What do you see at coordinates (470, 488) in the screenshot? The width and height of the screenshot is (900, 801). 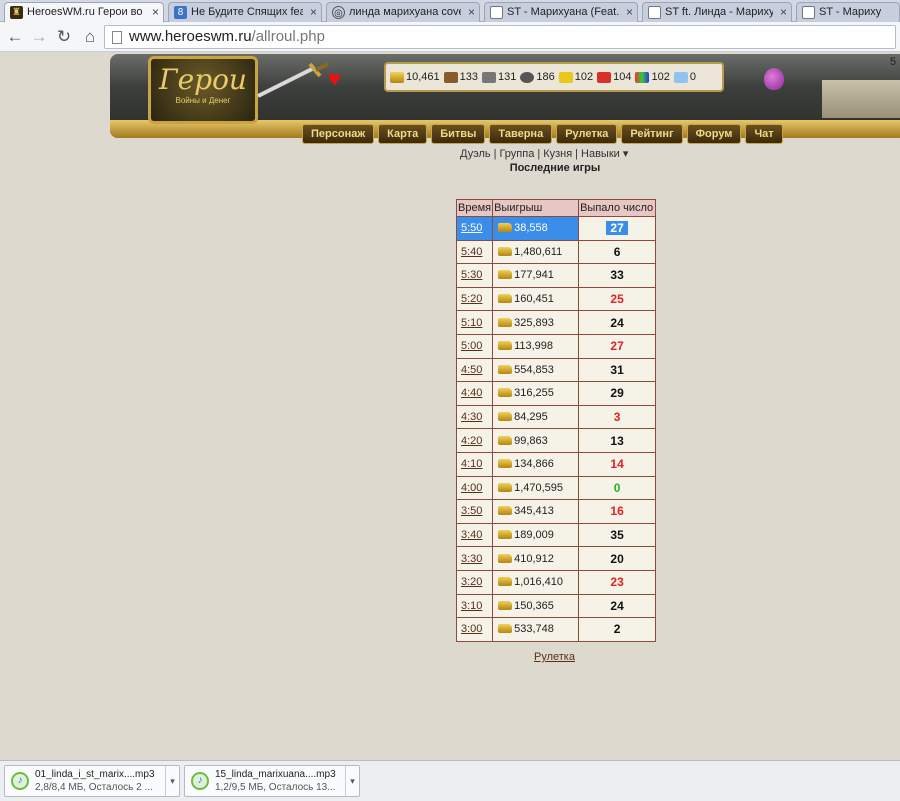 I see `game-time-link: 4:00` at bounding box center [470, 488].